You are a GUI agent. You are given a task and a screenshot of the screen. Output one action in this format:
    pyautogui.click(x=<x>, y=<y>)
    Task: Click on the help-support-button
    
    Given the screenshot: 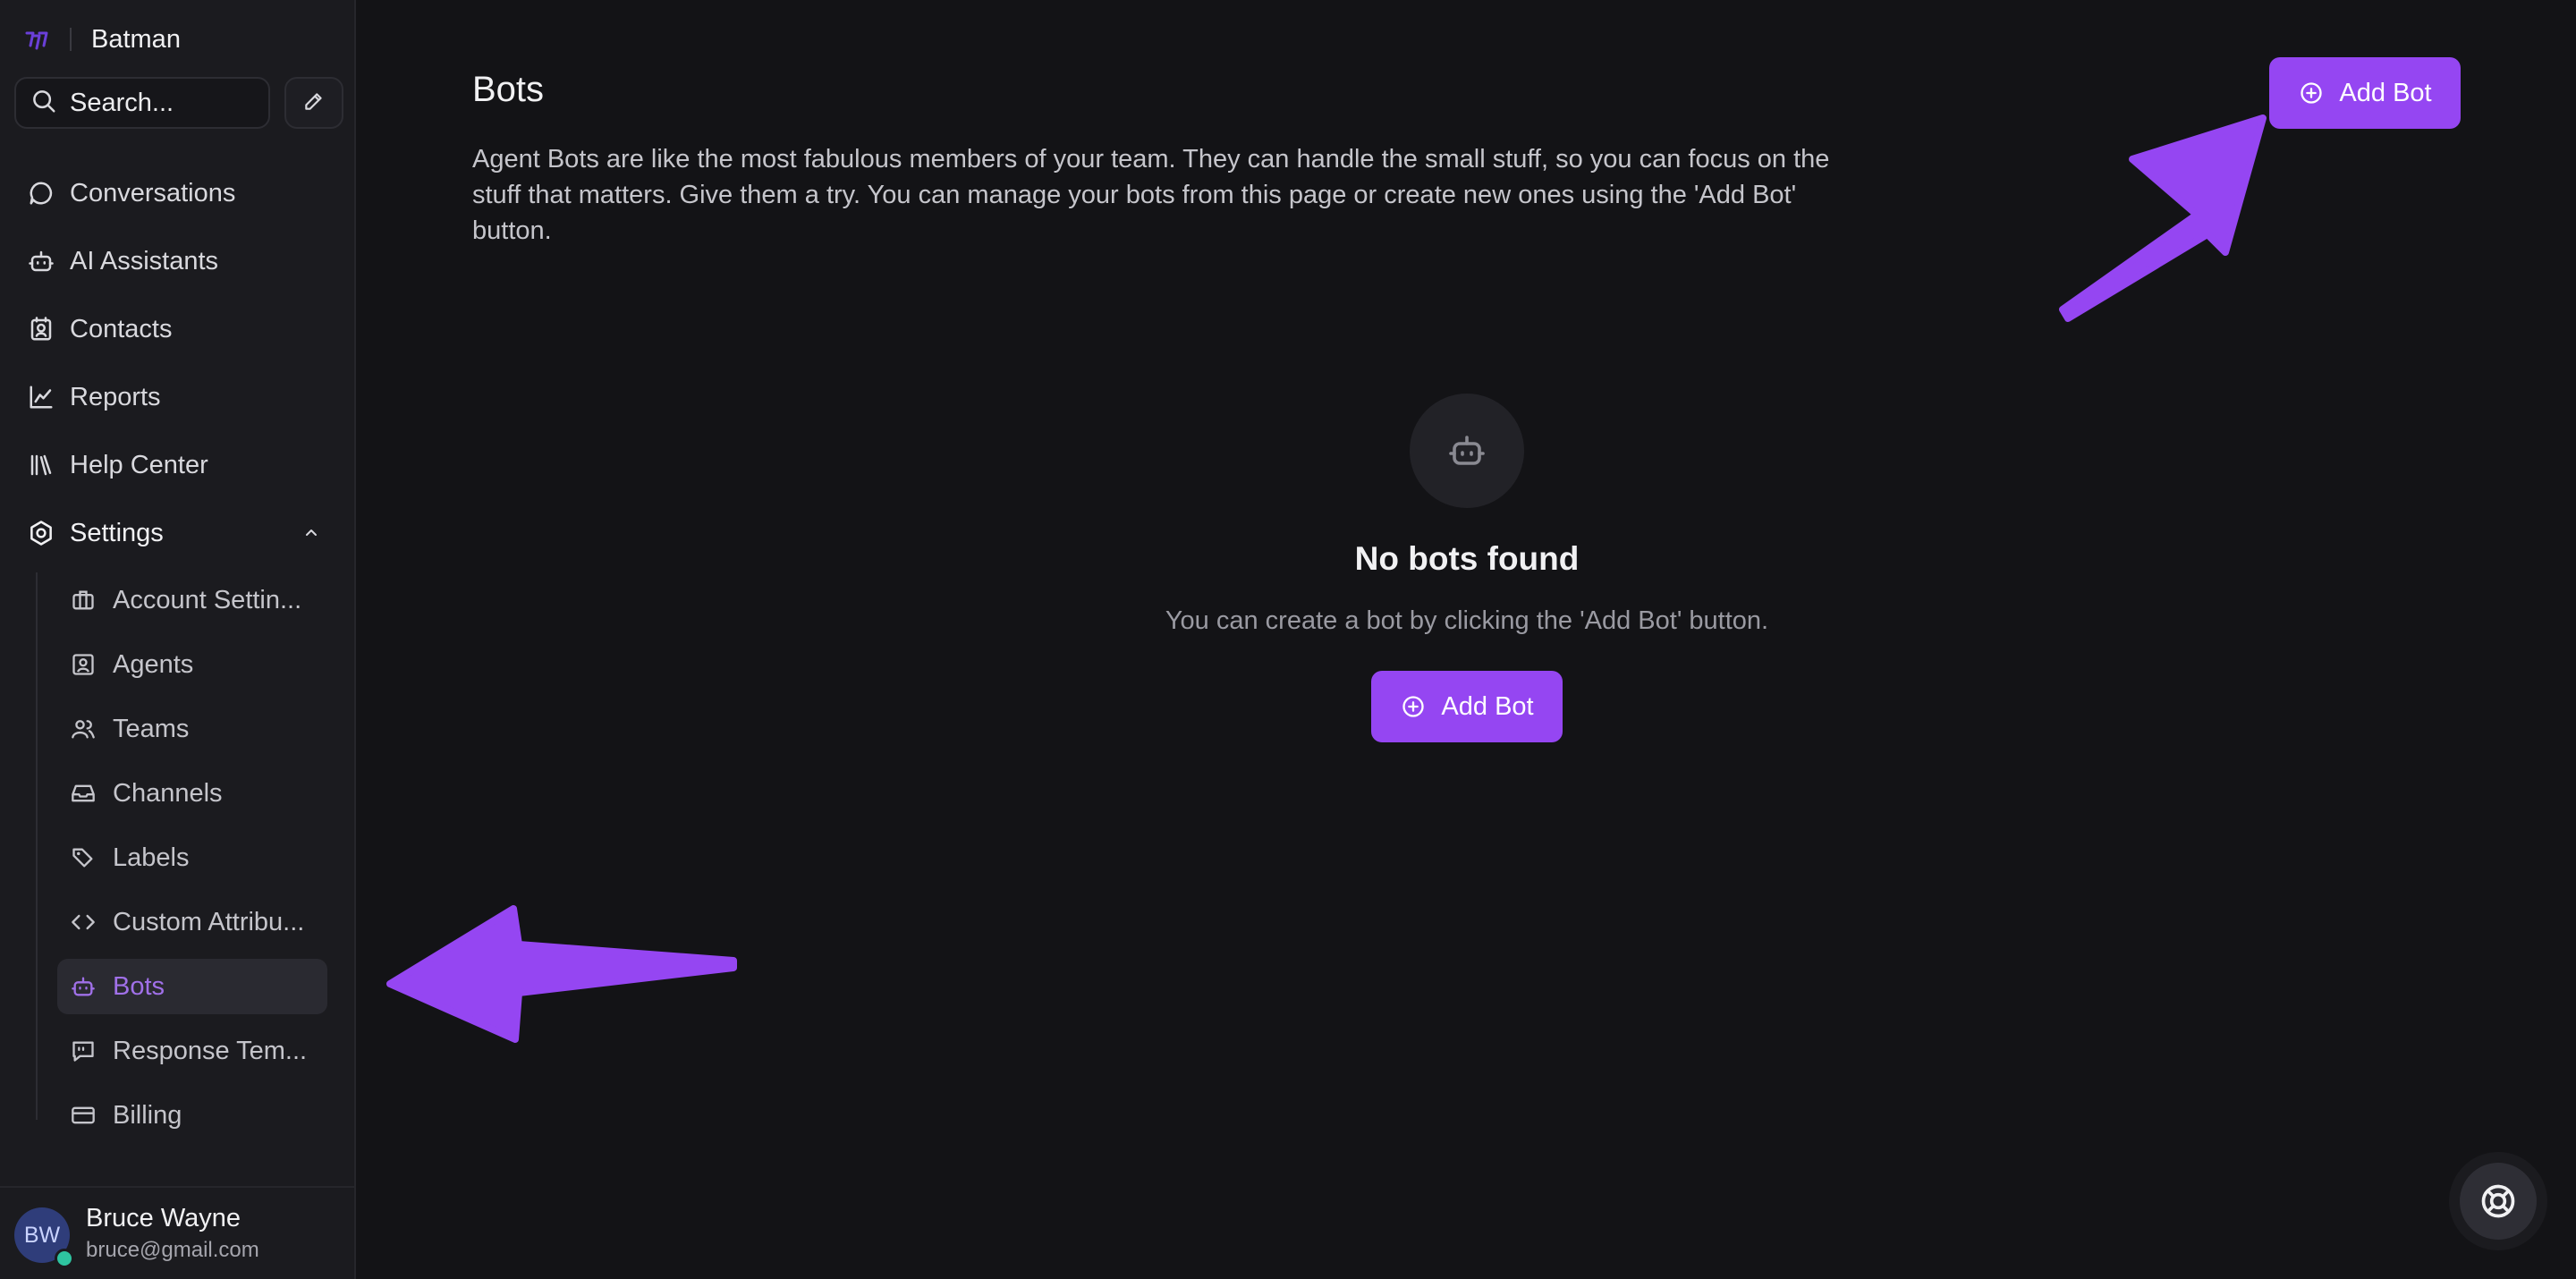 What is the action you would take?
    pyautogui.click(x=2498, y=1201)
    